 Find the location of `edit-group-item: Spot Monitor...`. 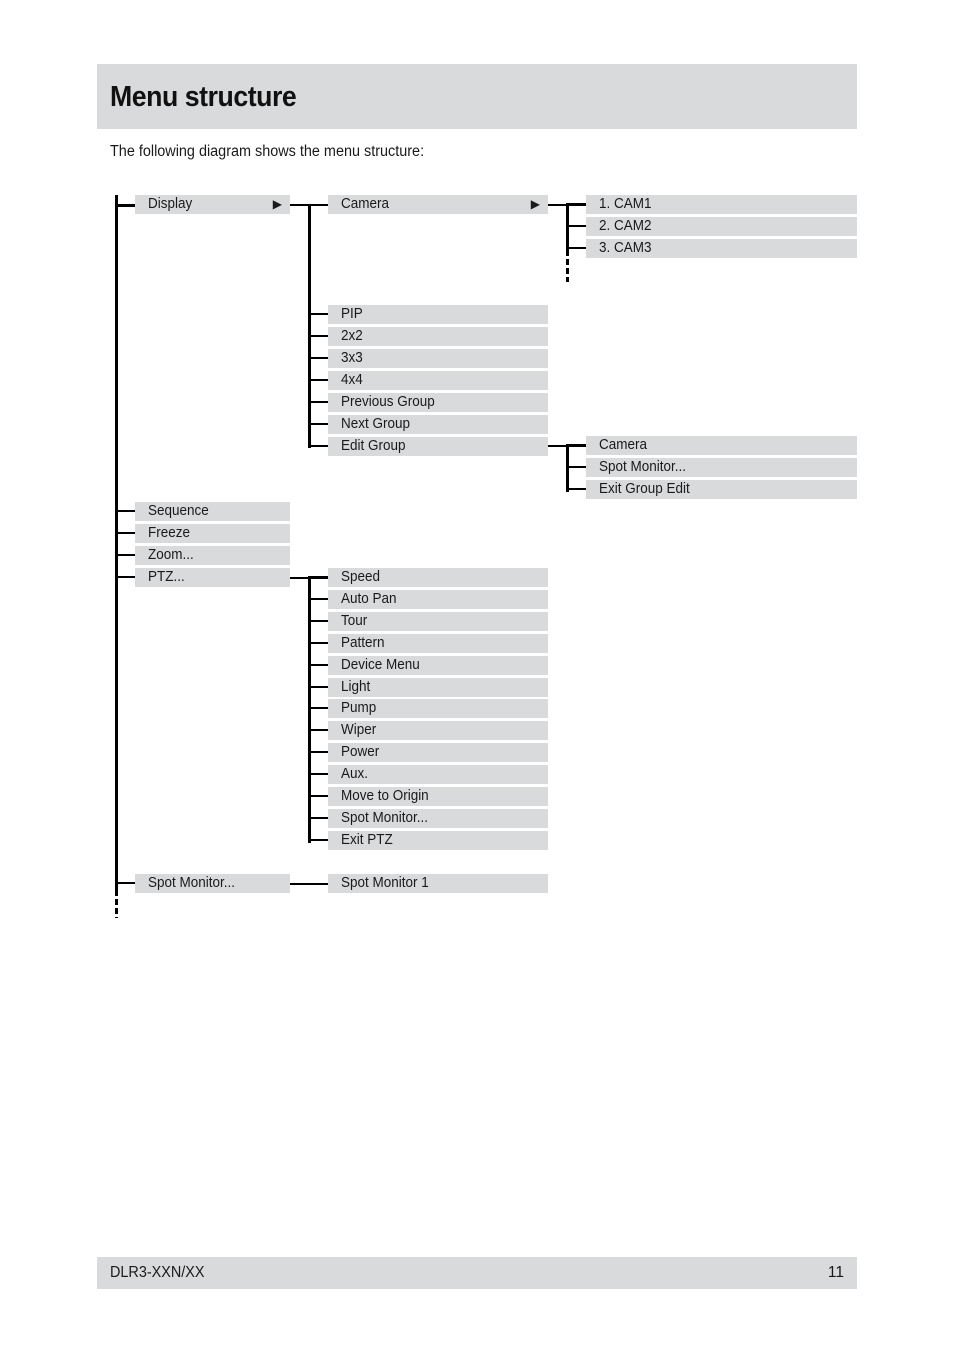

edit-group-item: Spot Monitor... is located at coordinates (721, 467).